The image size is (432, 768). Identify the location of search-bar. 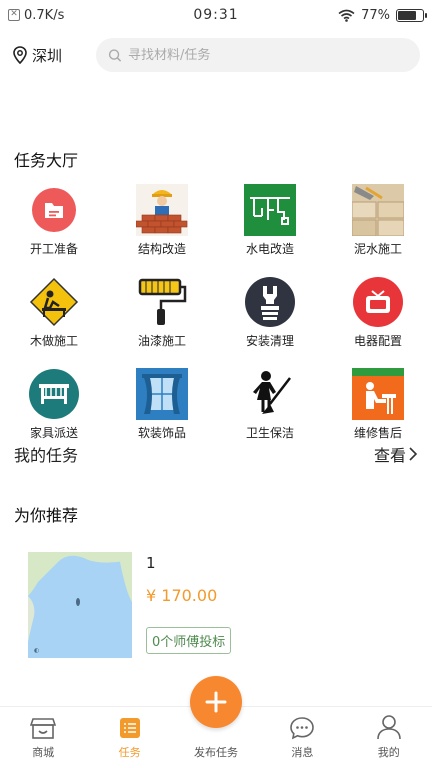
(258, 55).